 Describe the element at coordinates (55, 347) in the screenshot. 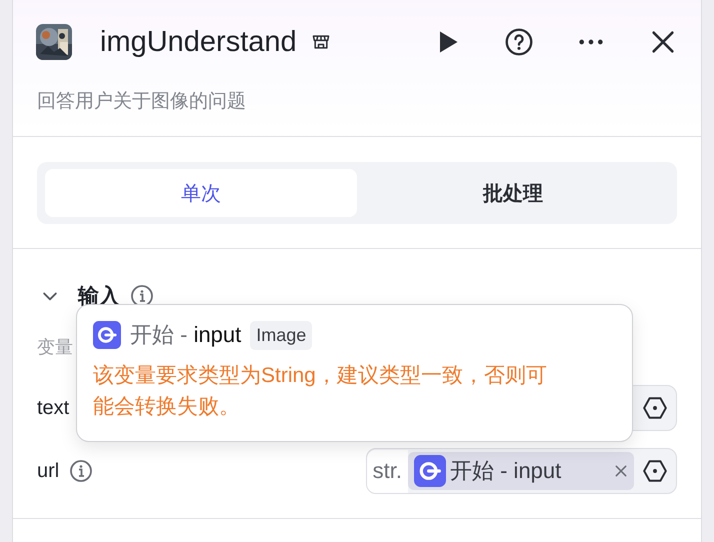

I see `column-header: 变量` at that location.